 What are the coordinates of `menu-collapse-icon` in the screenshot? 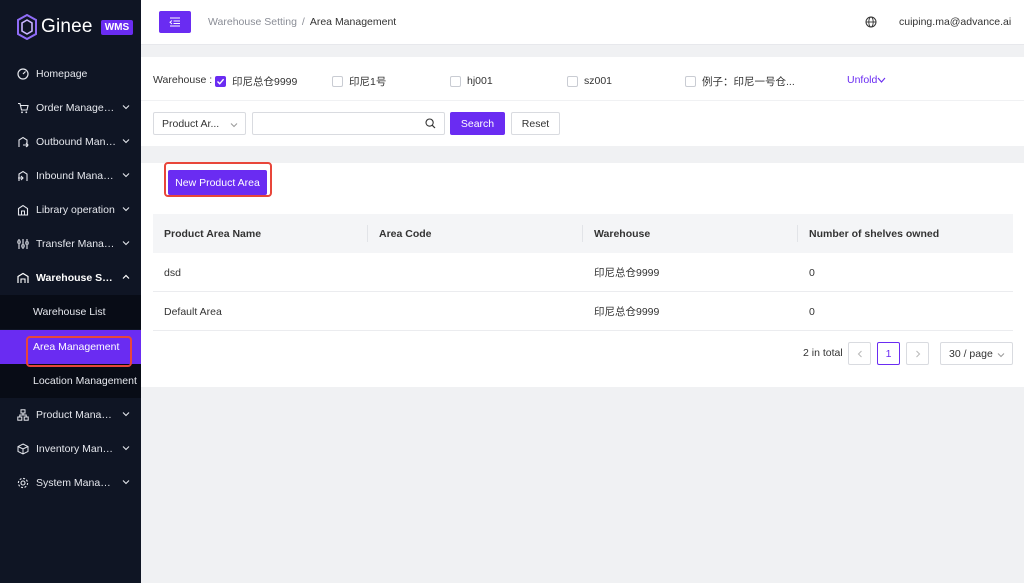 It's located at (174, 22).